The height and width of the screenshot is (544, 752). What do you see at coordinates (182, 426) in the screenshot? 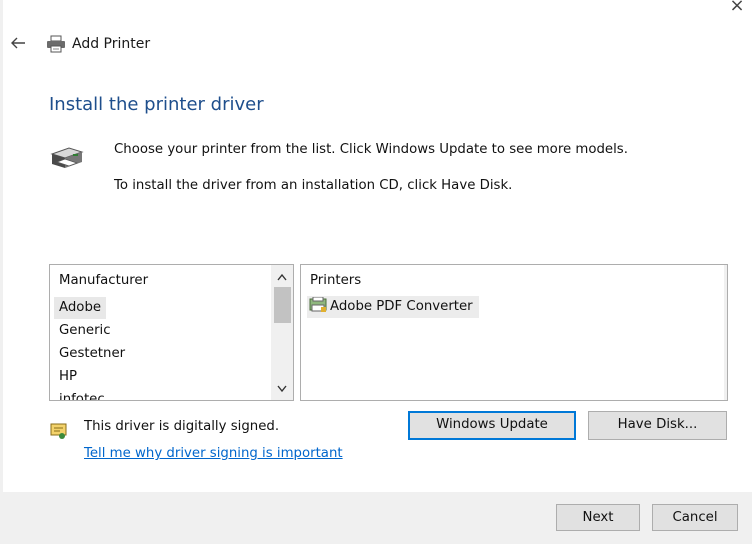
I see `signing-status: This driver is digitally signed.` at bounding box center [182, 426].